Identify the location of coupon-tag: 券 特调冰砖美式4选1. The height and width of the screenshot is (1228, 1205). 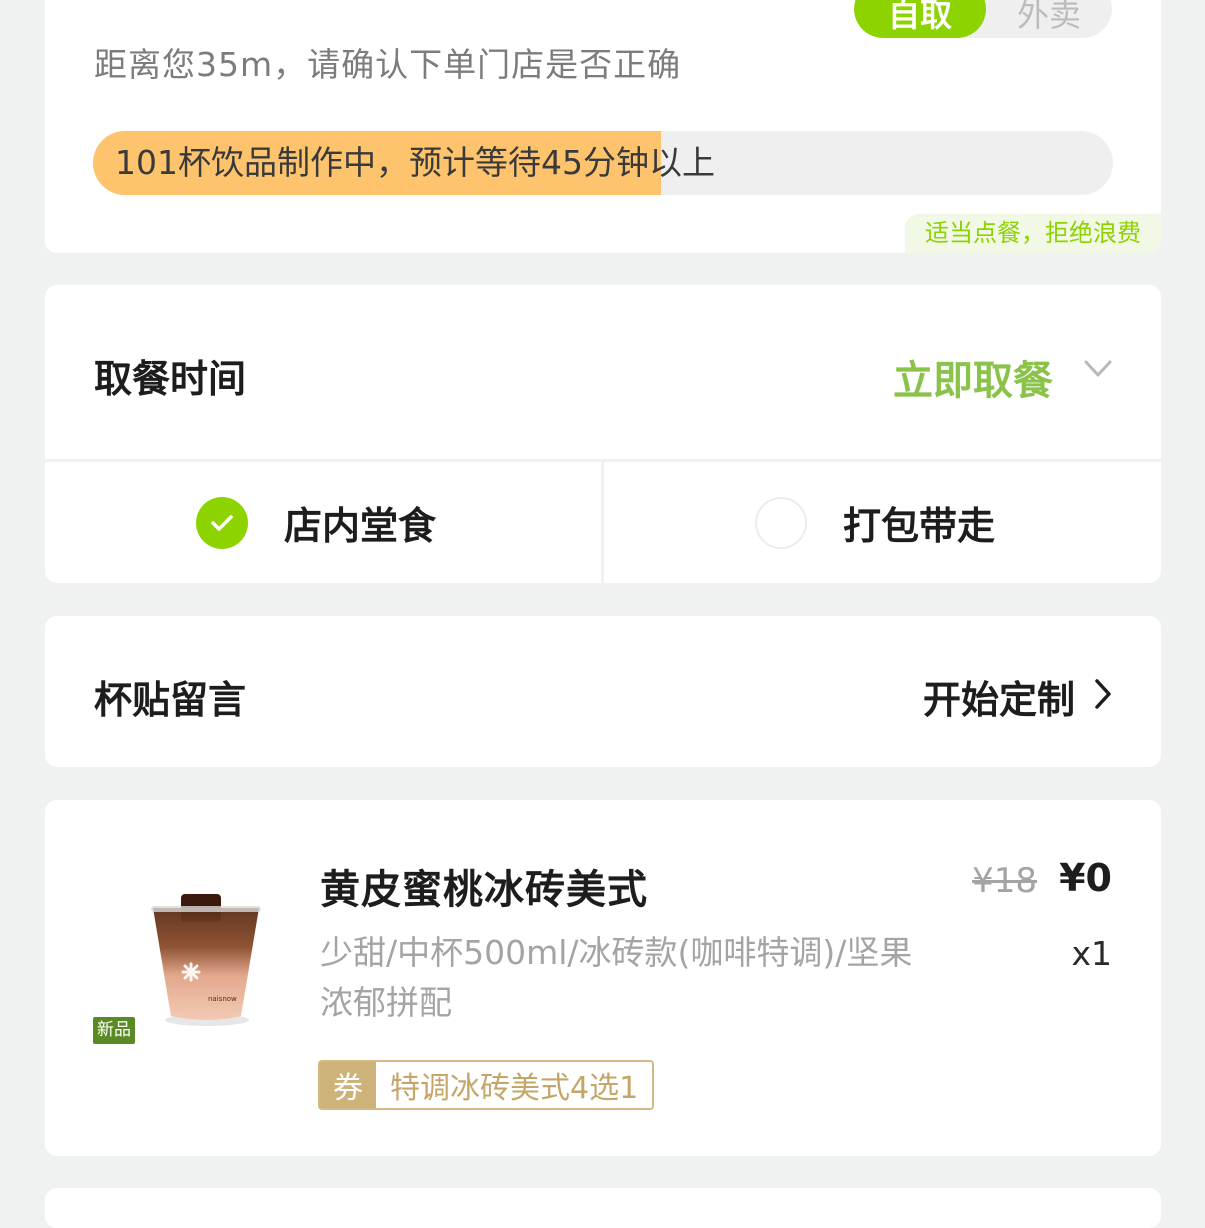
(486, 1085).